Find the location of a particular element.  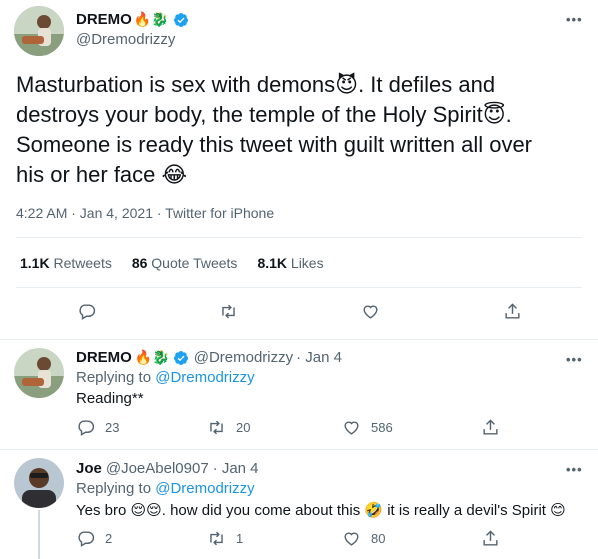

handle: @JoeAbel0907 is located at coordinates (157, 468).